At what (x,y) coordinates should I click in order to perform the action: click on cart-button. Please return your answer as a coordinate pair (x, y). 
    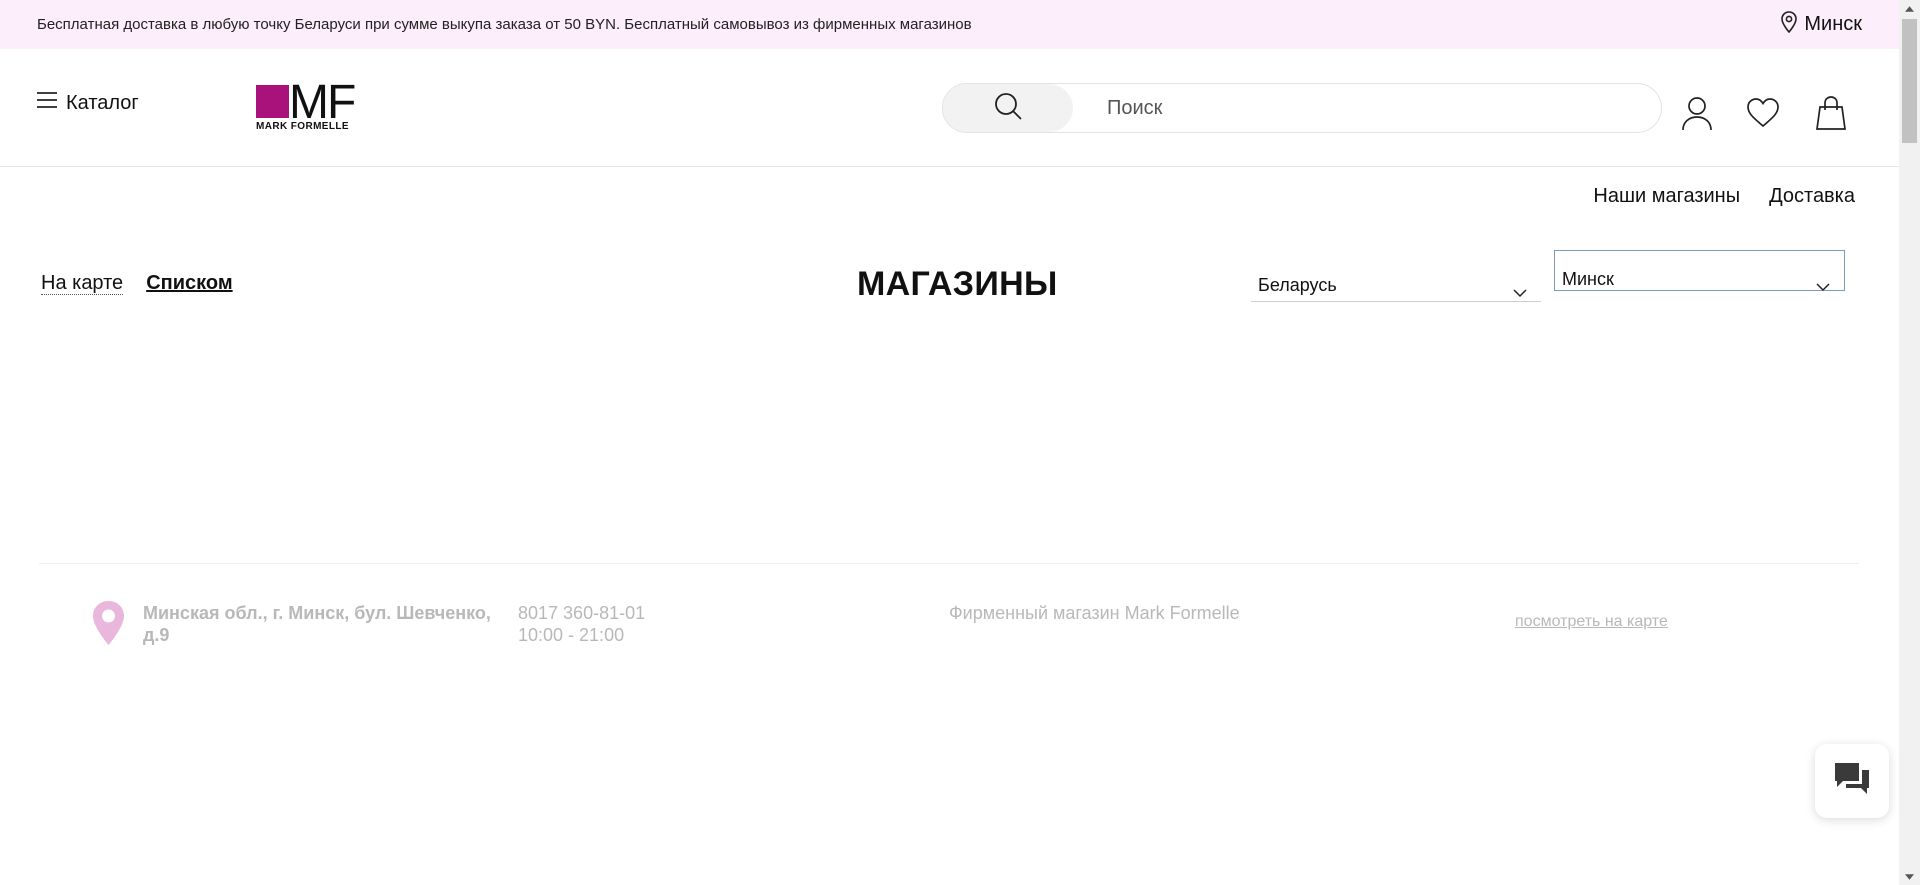
    Looking at the image, I should click on (1831, 113).